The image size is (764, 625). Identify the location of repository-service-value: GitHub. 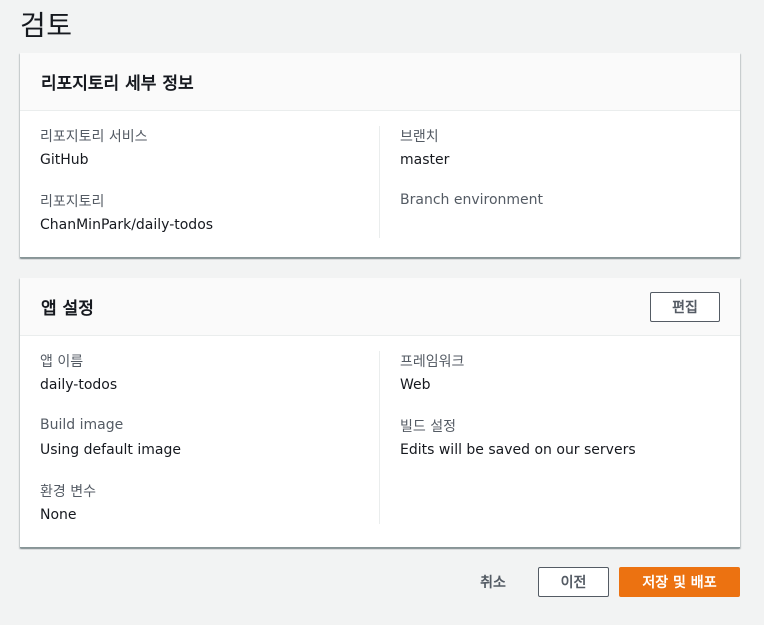
(64, 160).